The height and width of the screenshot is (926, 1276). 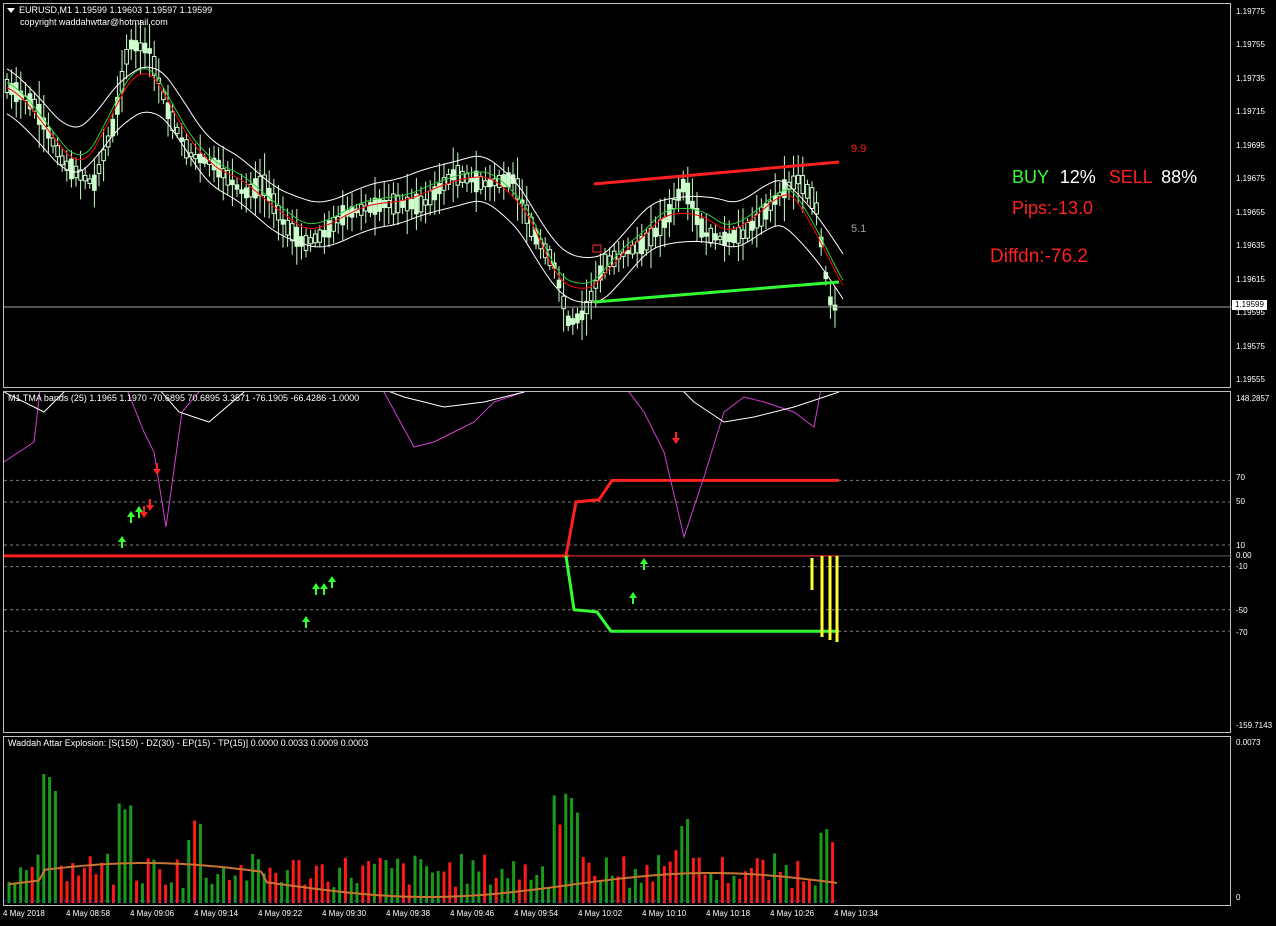 What do you see at coordinates (1250, 212) in the screenshot?
I see `price-tick: 1.19655` at bounding box center [1250, 212].